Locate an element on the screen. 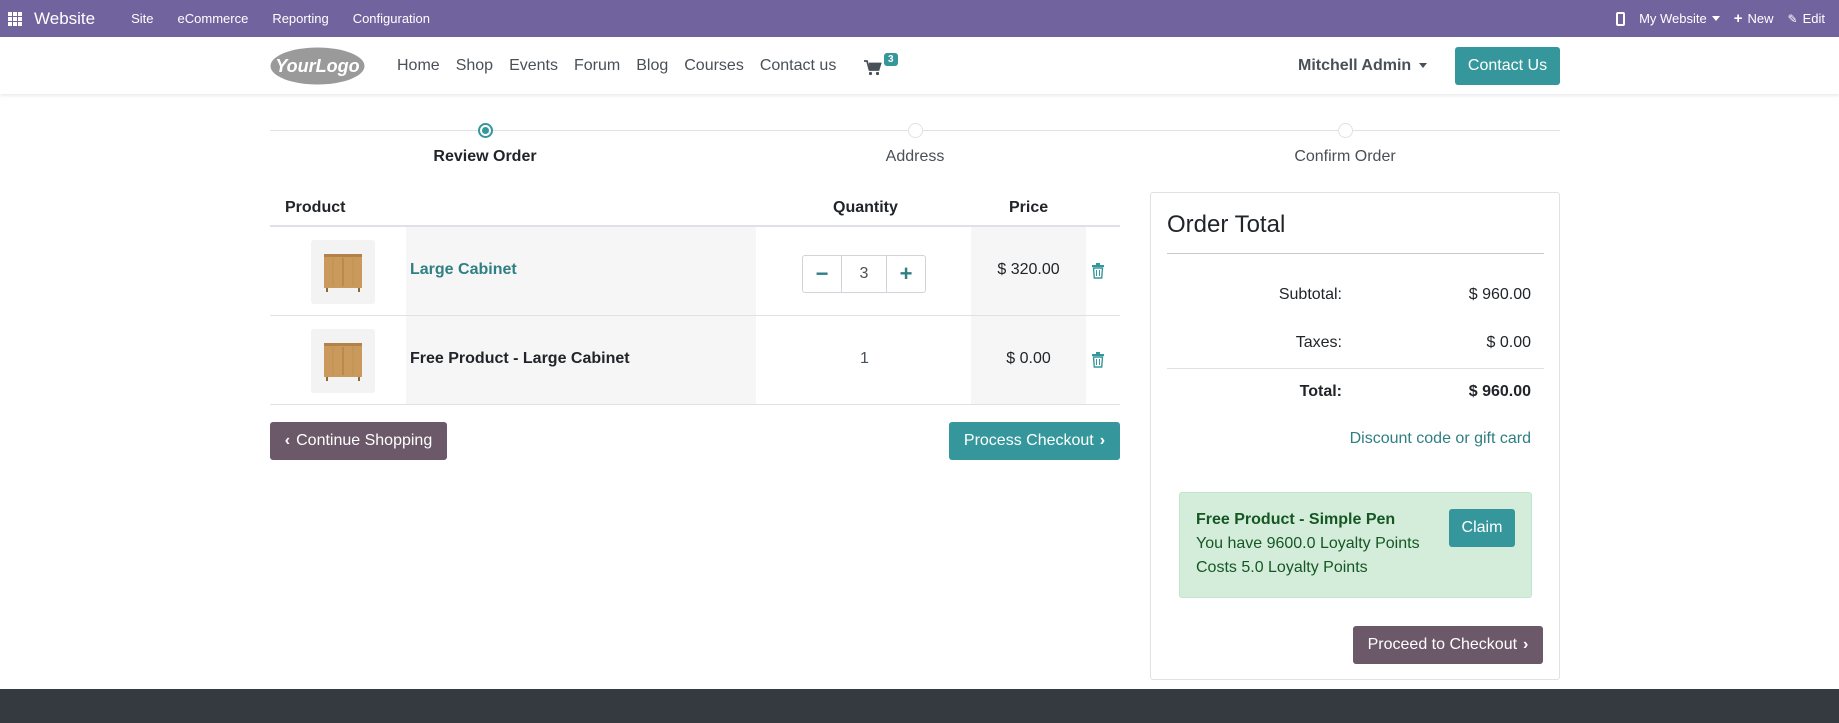 This screenshot has height=723, width=1839. taxes-value: $ 0.00 is located at coordinates (1508, 342).